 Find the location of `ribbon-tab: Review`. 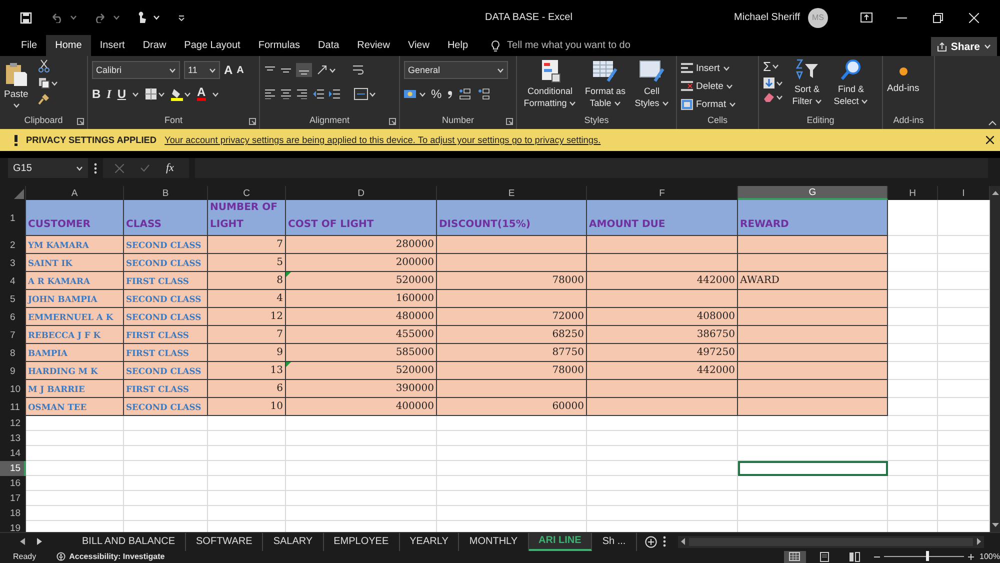

ribbon-tab: Review is located at coordinates (373, 45).